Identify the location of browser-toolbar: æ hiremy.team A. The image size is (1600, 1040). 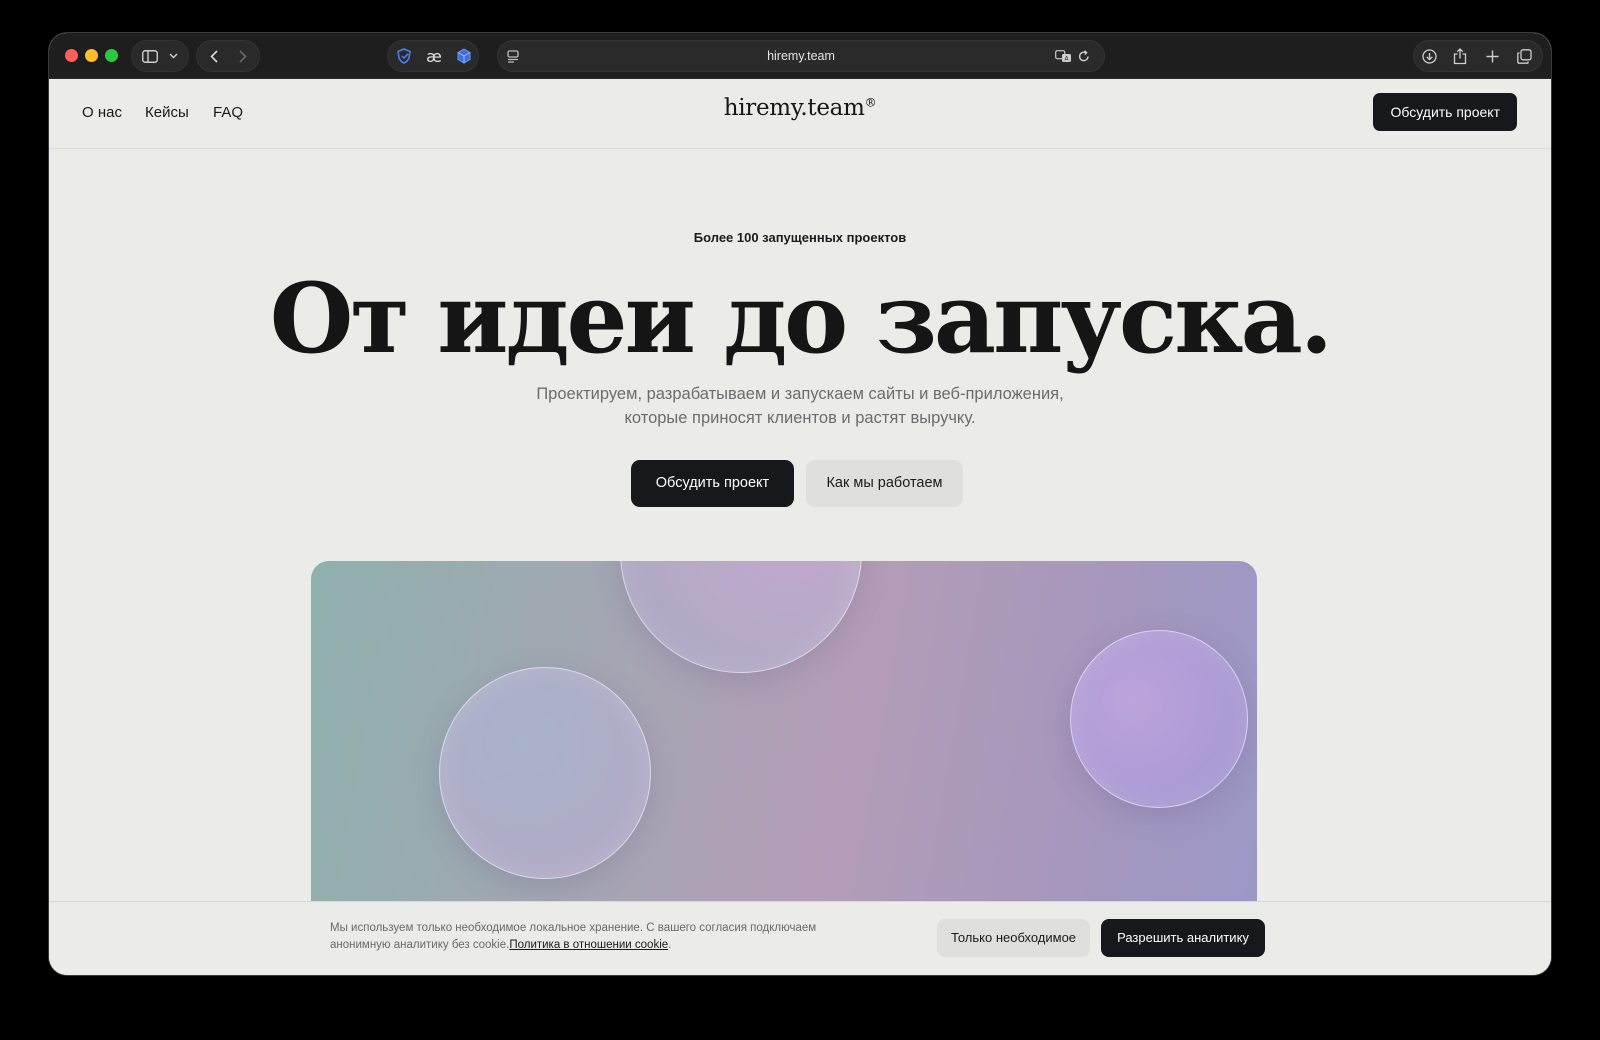
(800, 56).